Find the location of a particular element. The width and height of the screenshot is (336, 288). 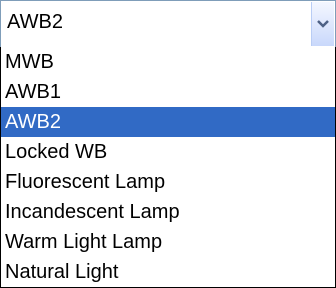

option-natural-light: Natural Light is located at coordinates (168, 272).